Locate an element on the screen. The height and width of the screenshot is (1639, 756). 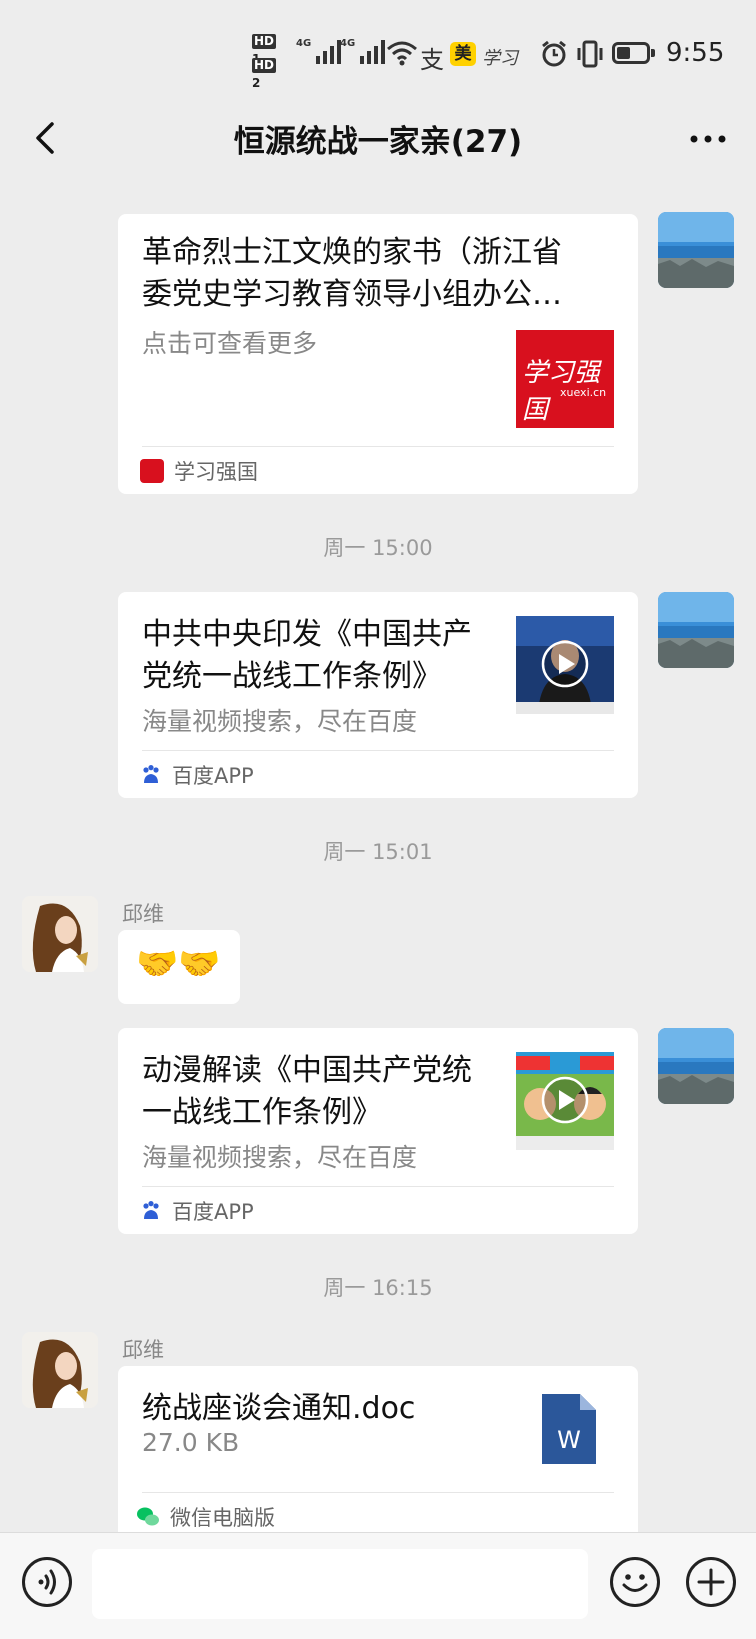
card-title: 中共中央印发《中国共产 党统一战线工作条例》 is located at coordinates (322, 656).